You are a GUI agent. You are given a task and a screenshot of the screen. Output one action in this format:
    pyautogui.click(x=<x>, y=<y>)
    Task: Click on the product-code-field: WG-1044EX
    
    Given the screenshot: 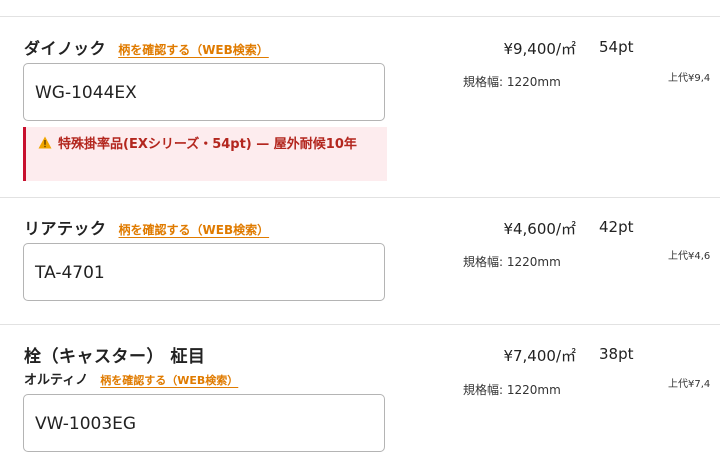 What is the action you would take?
    pyautogui.click(x=204, y=92)
    